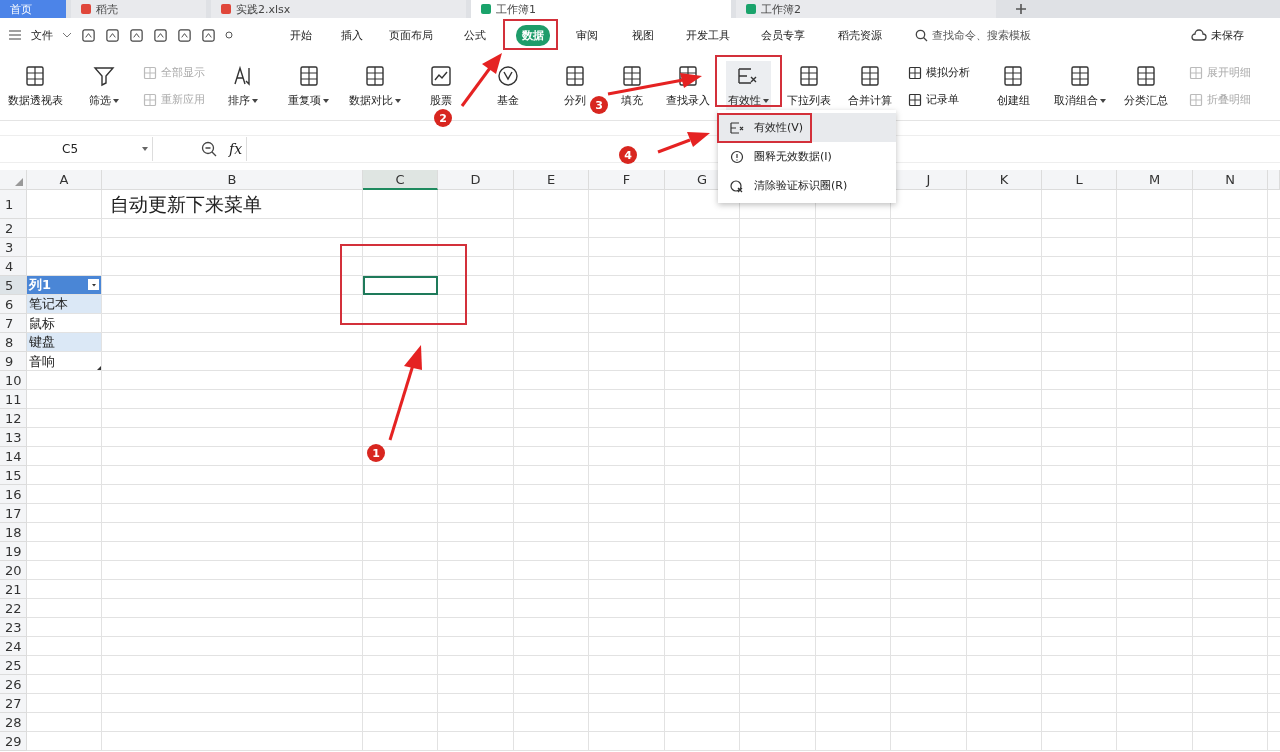  Describe the element at coordinates (13, 247) in the screenshot. I see `row-header: 3` at that location.